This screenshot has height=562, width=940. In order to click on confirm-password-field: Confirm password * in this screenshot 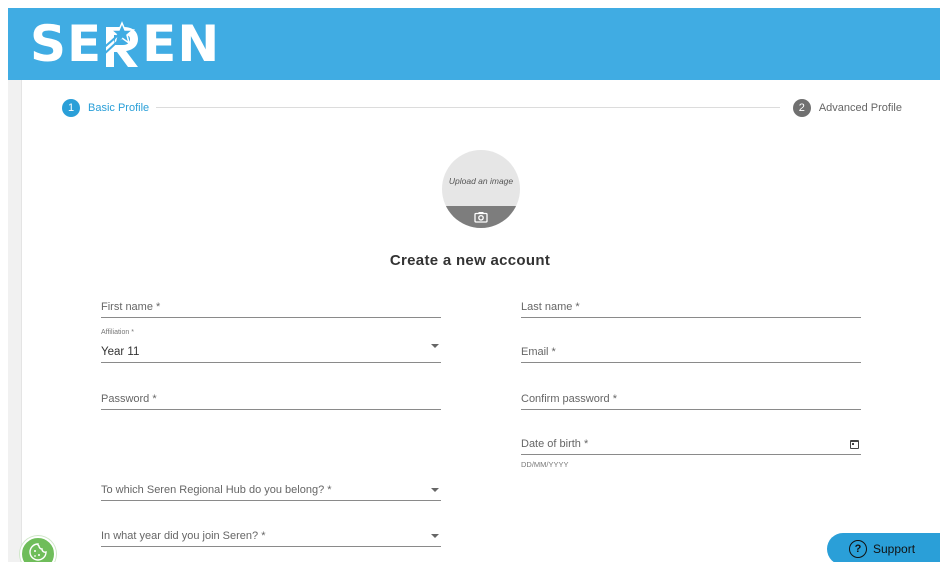, I will do `click(691, 399)`.